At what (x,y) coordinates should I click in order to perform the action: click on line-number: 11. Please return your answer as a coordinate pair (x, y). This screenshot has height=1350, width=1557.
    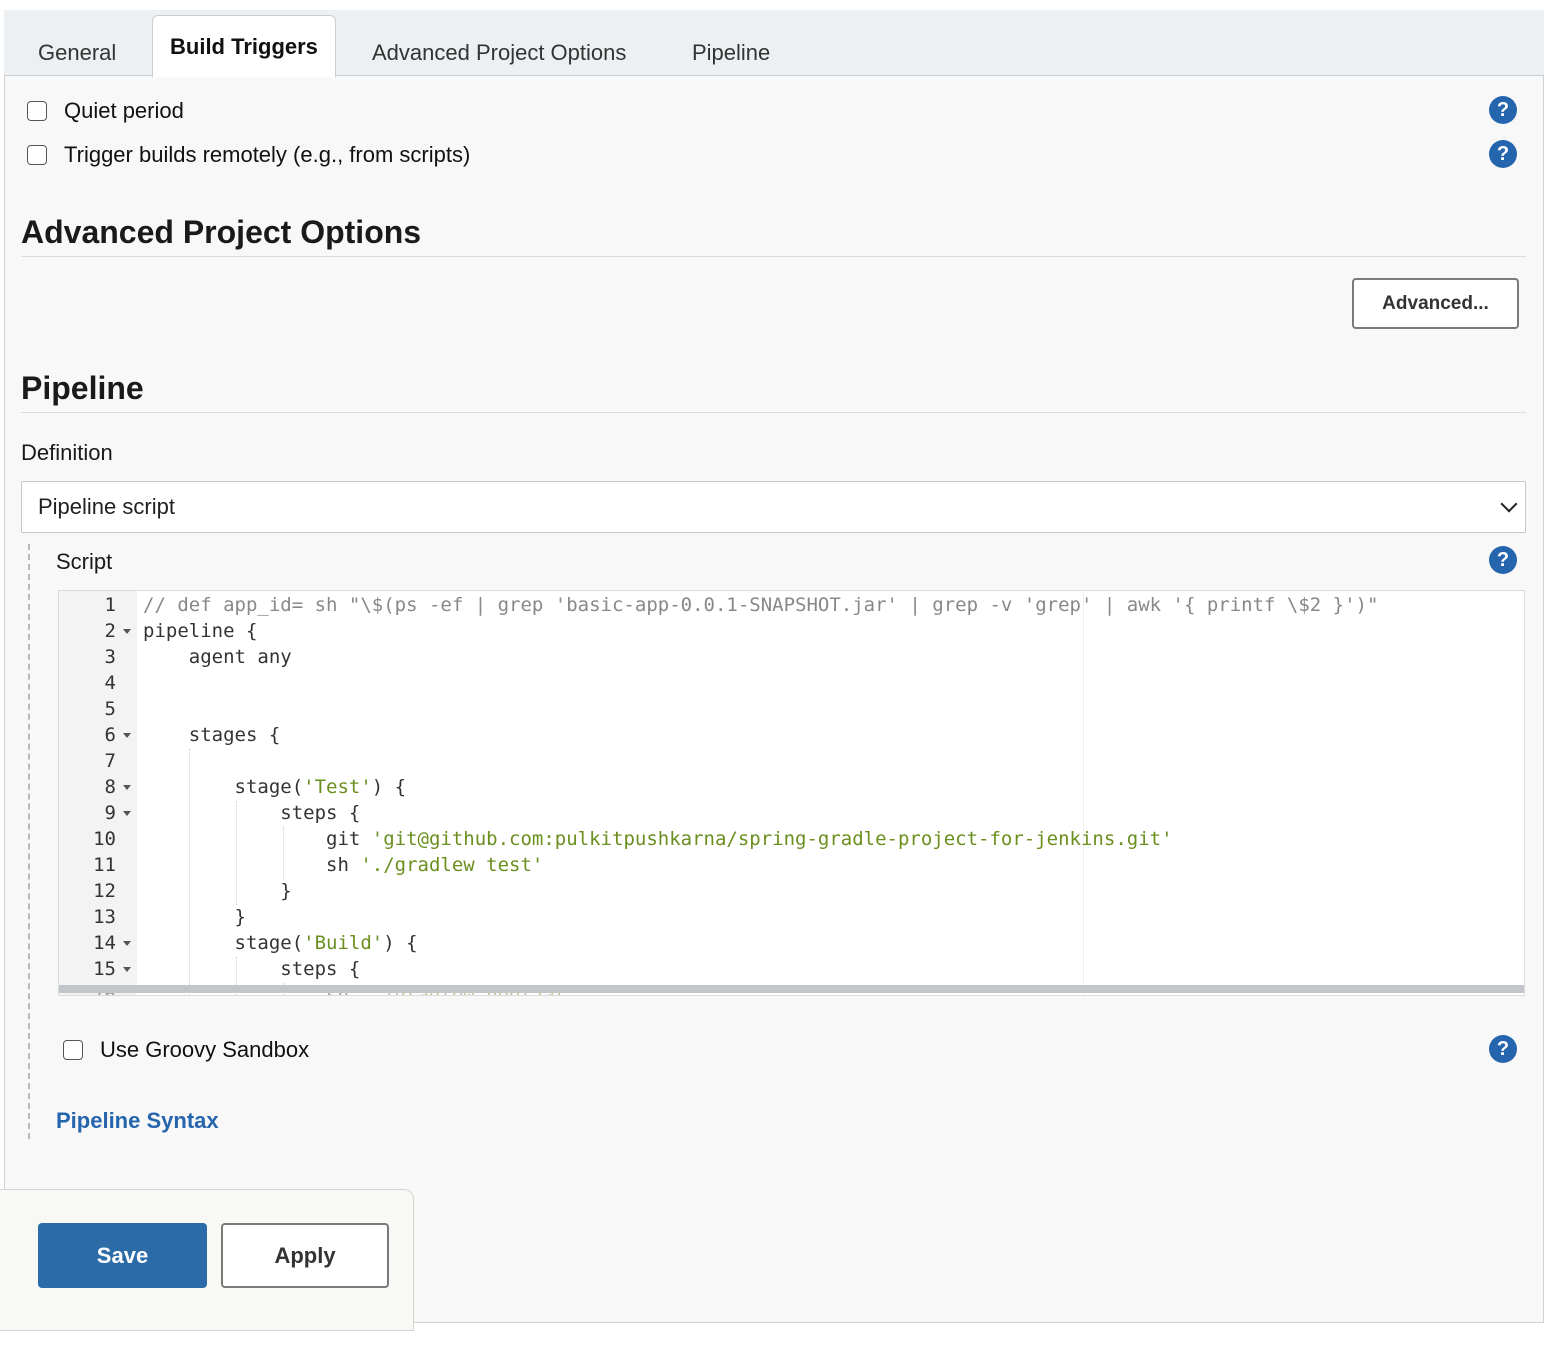
    Looking at the image, I should click on (104, 865).